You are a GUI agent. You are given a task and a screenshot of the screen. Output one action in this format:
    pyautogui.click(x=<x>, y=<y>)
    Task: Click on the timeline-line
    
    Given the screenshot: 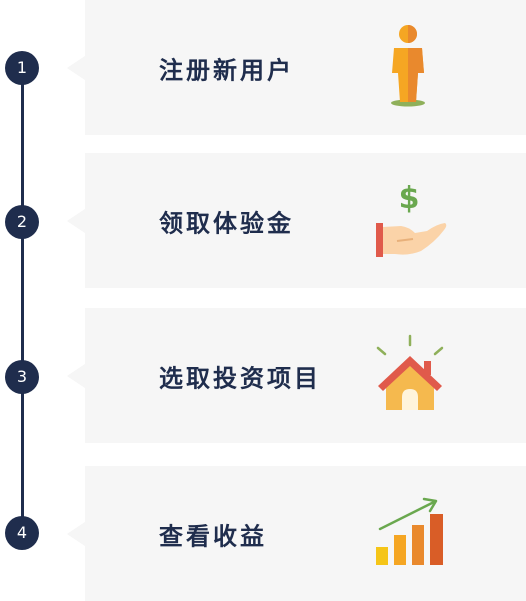 What is the action you would take?
    pyautogui.click(x=22, y=300)
    